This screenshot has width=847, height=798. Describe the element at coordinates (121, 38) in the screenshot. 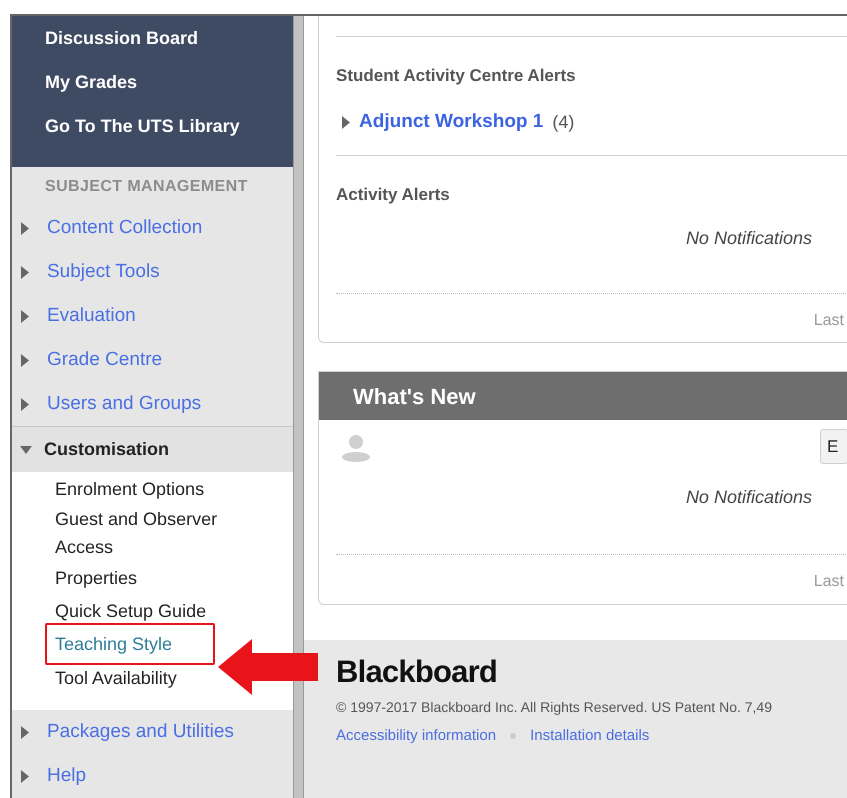

I see `sidebar-link: Discussion Board` at that location.